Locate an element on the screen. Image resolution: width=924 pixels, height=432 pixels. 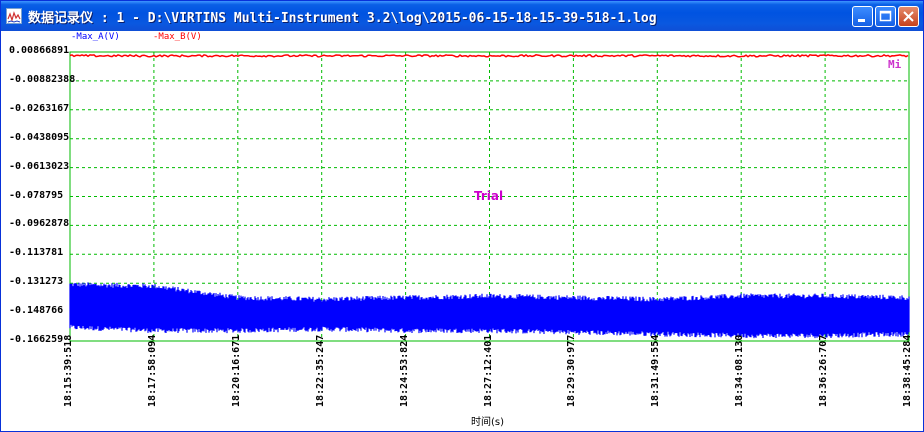
trial-watermark: Trial is located at coordinates (489, 196).